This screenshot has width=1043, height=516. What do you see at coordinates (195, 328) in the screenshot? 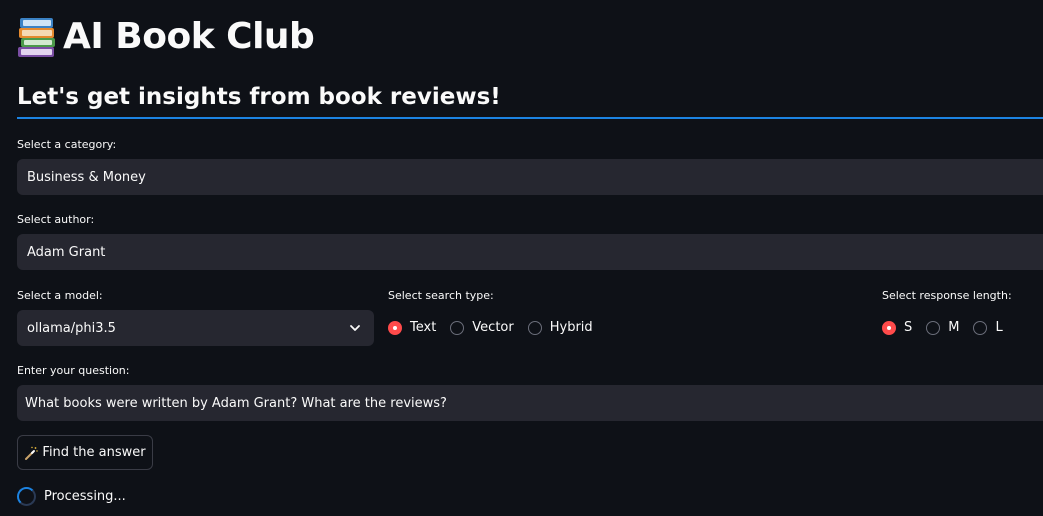
I see `model-select: ollama/phi3.5` at bounding box center [195, 328].